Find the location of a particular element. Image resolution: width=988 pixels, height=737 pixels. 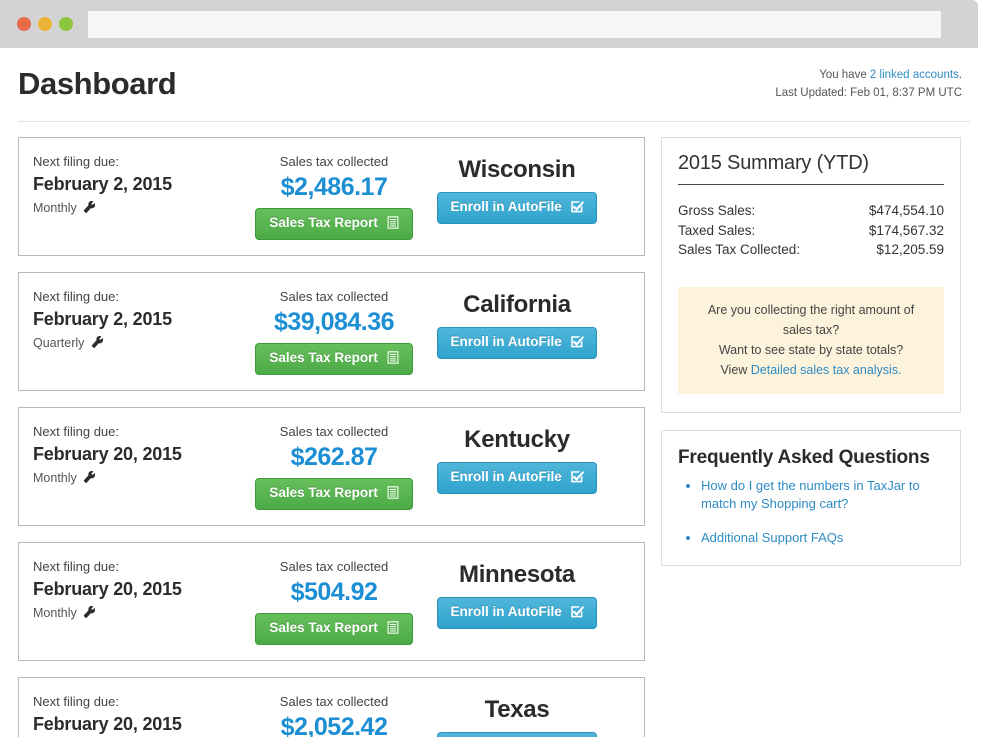

summary-row-label: Sales Tax Collected: is located at coordinates (739, 249).